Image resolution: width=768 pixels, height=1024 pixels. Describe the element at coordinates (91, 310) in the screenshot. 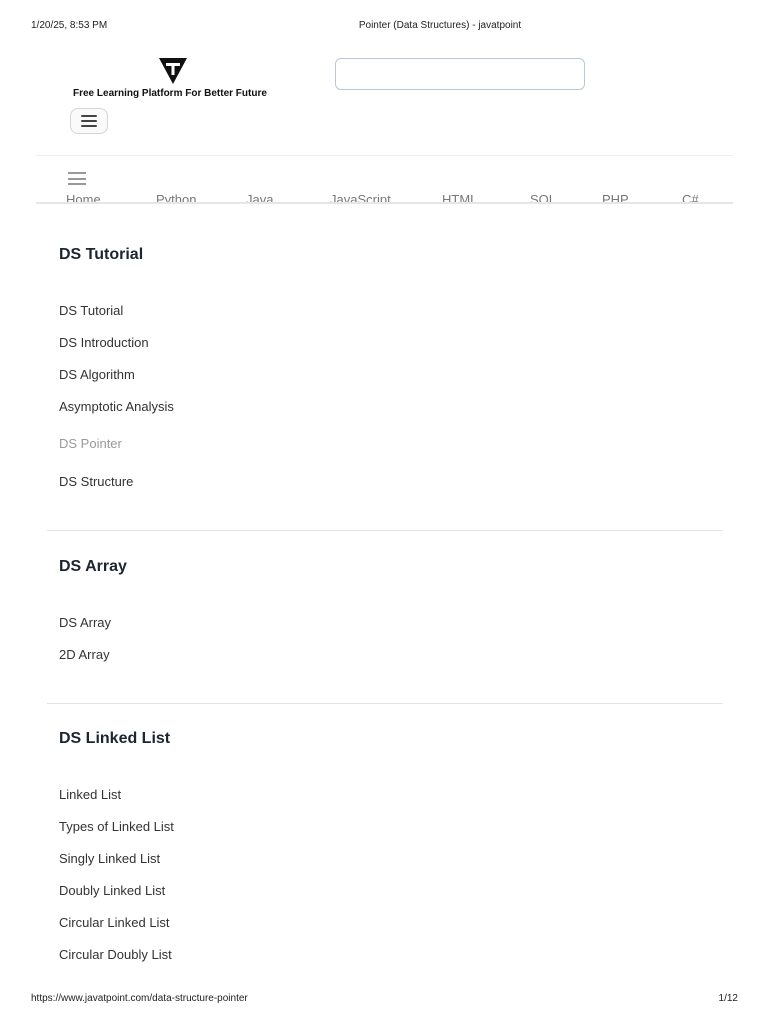

I see `sidebar-item-ds-tutorial: DS Tutorial` at that location.